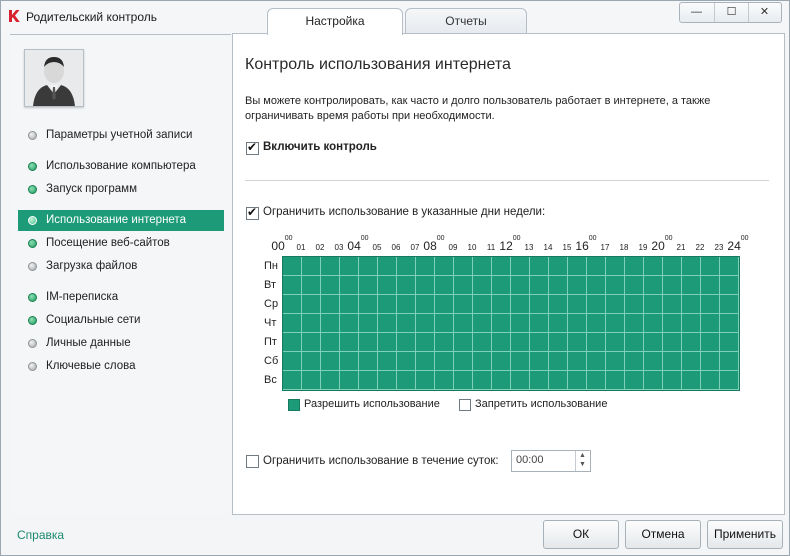 This screenshot has height=556, width=790. Describe the element at coordinates (252, 147) in the screenshot. I see `enable-control-checkbox: ✔` at that location.